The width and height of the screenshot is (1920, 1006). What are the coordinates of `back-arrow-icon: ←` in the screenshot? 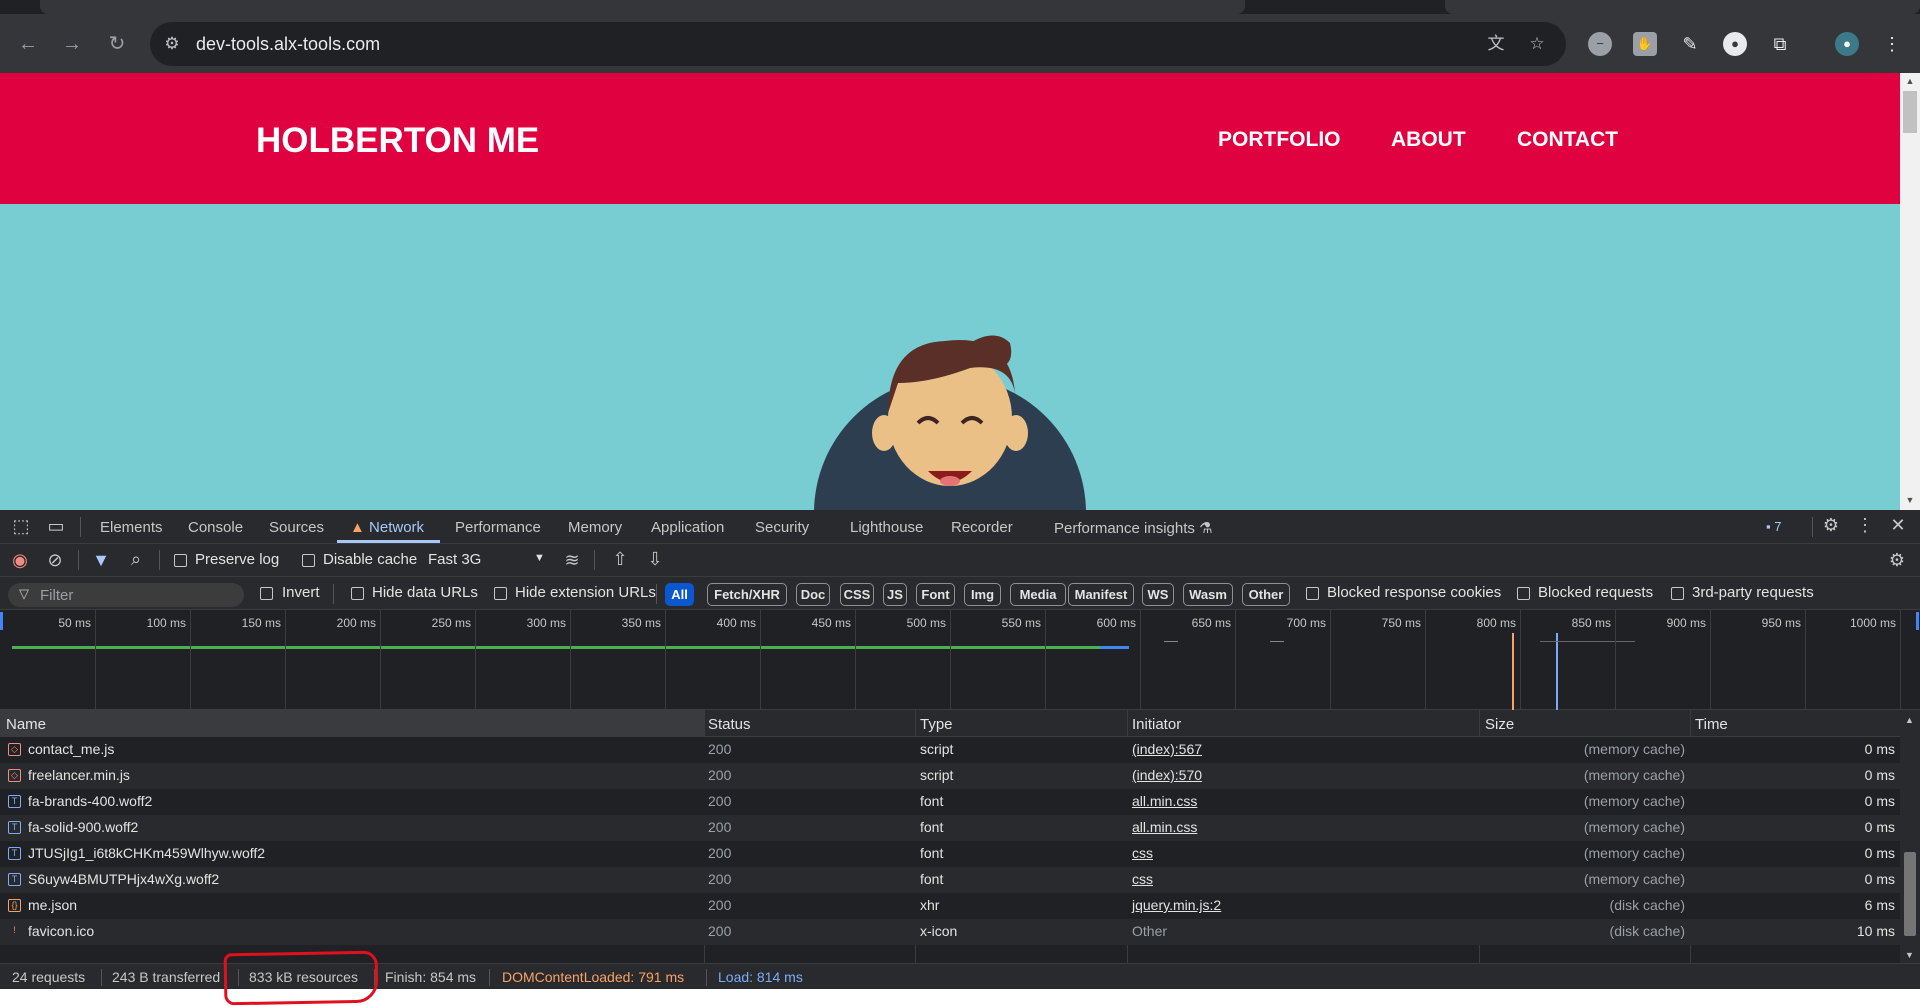 It's located at (28, 44).